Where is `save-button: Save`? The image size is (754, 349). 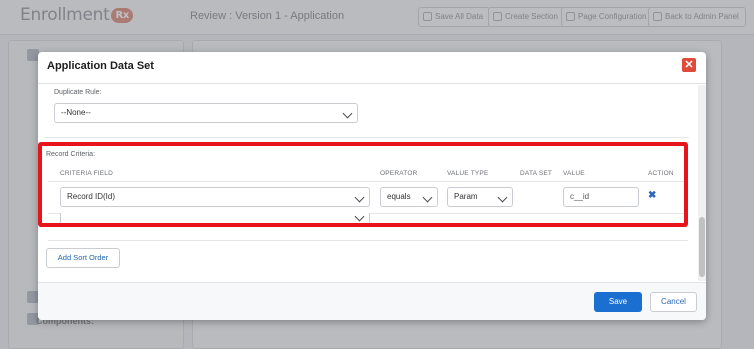
save-button: Save is located at coordinates (618, 302).